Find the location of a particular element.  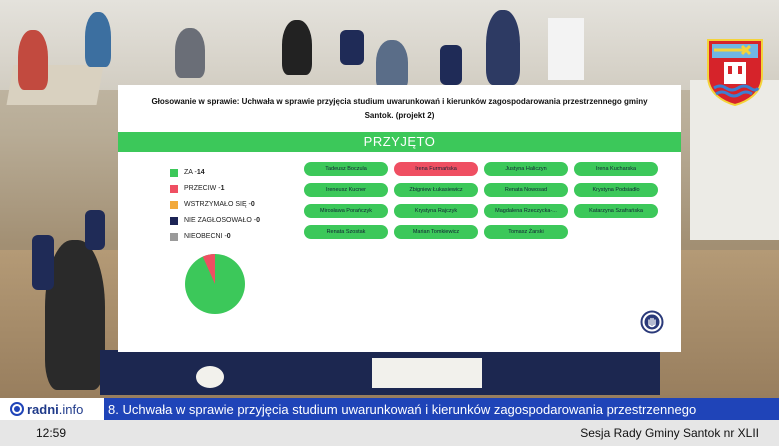

legend-item: NIEOBECNI - 0 is located at coordinates (235, 236).